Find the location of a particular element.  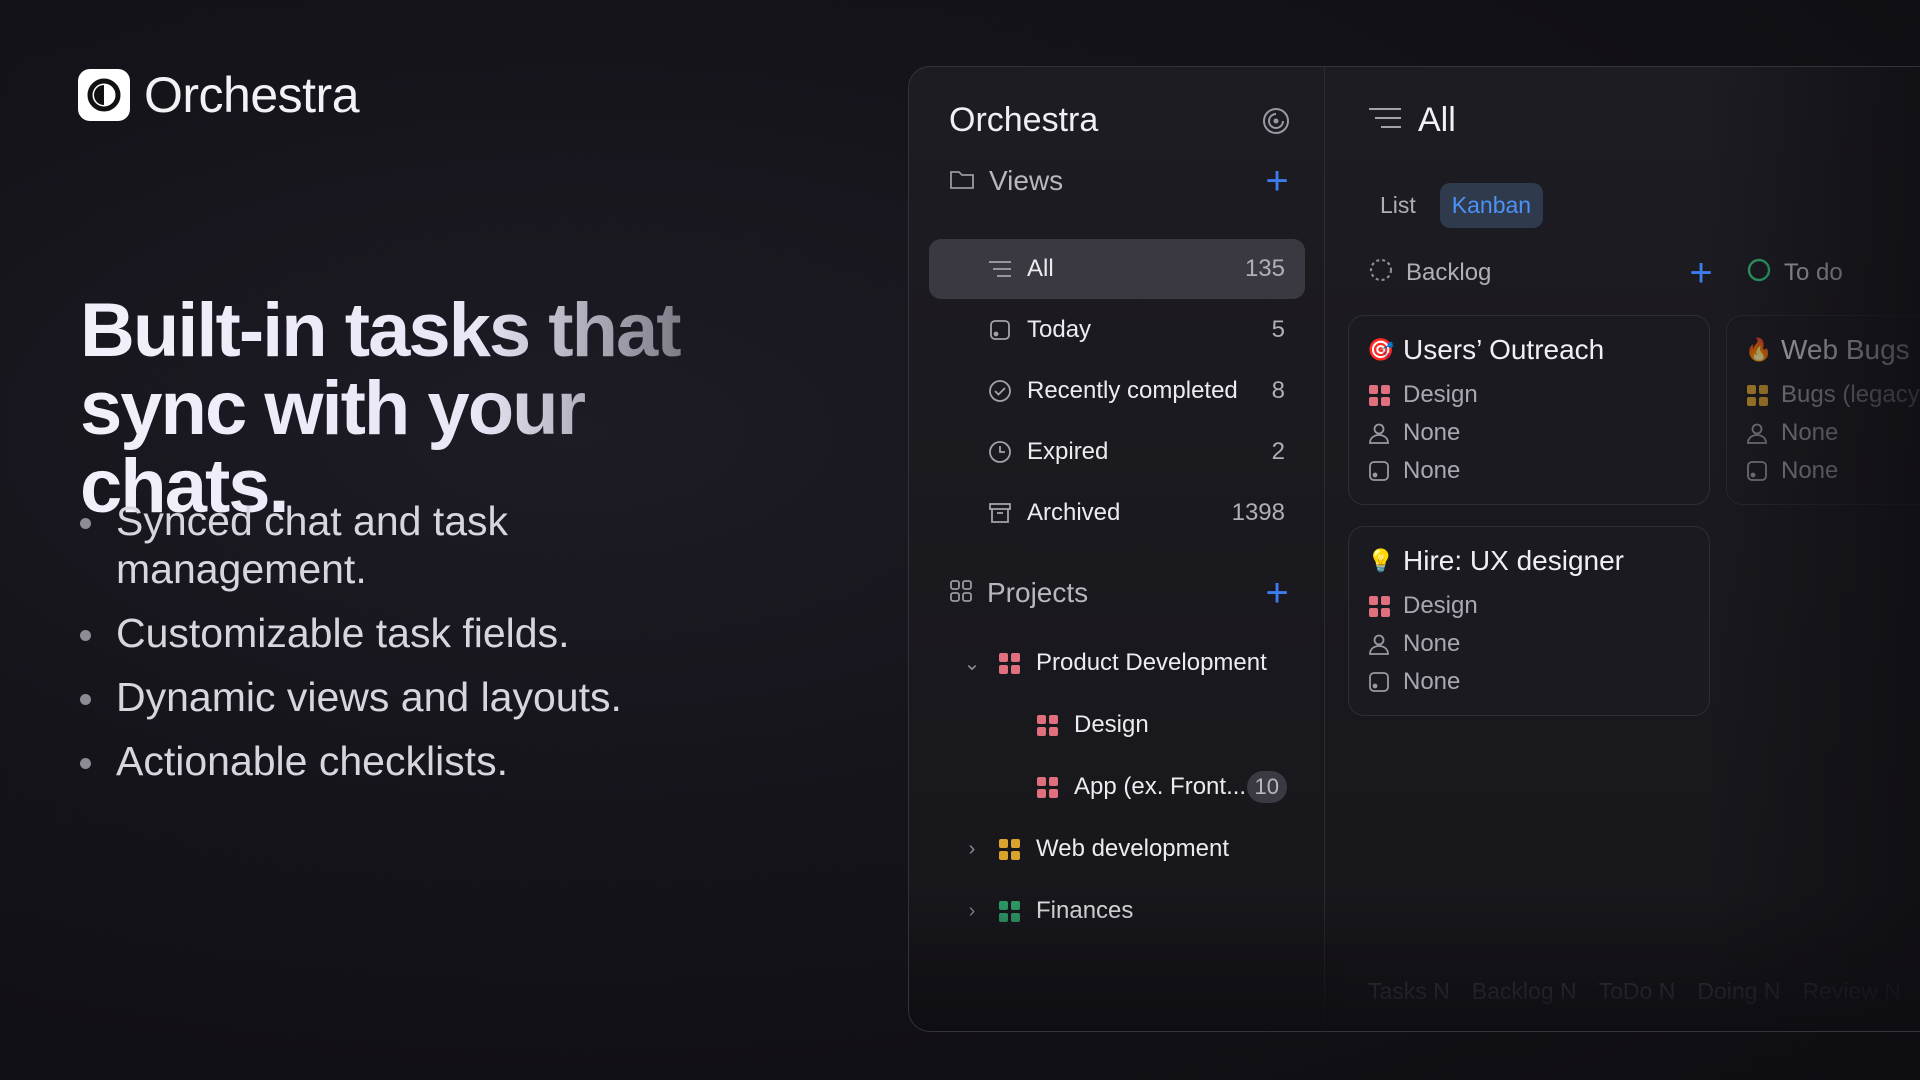

brand: Orchestra is located at coordinates (219, 95).